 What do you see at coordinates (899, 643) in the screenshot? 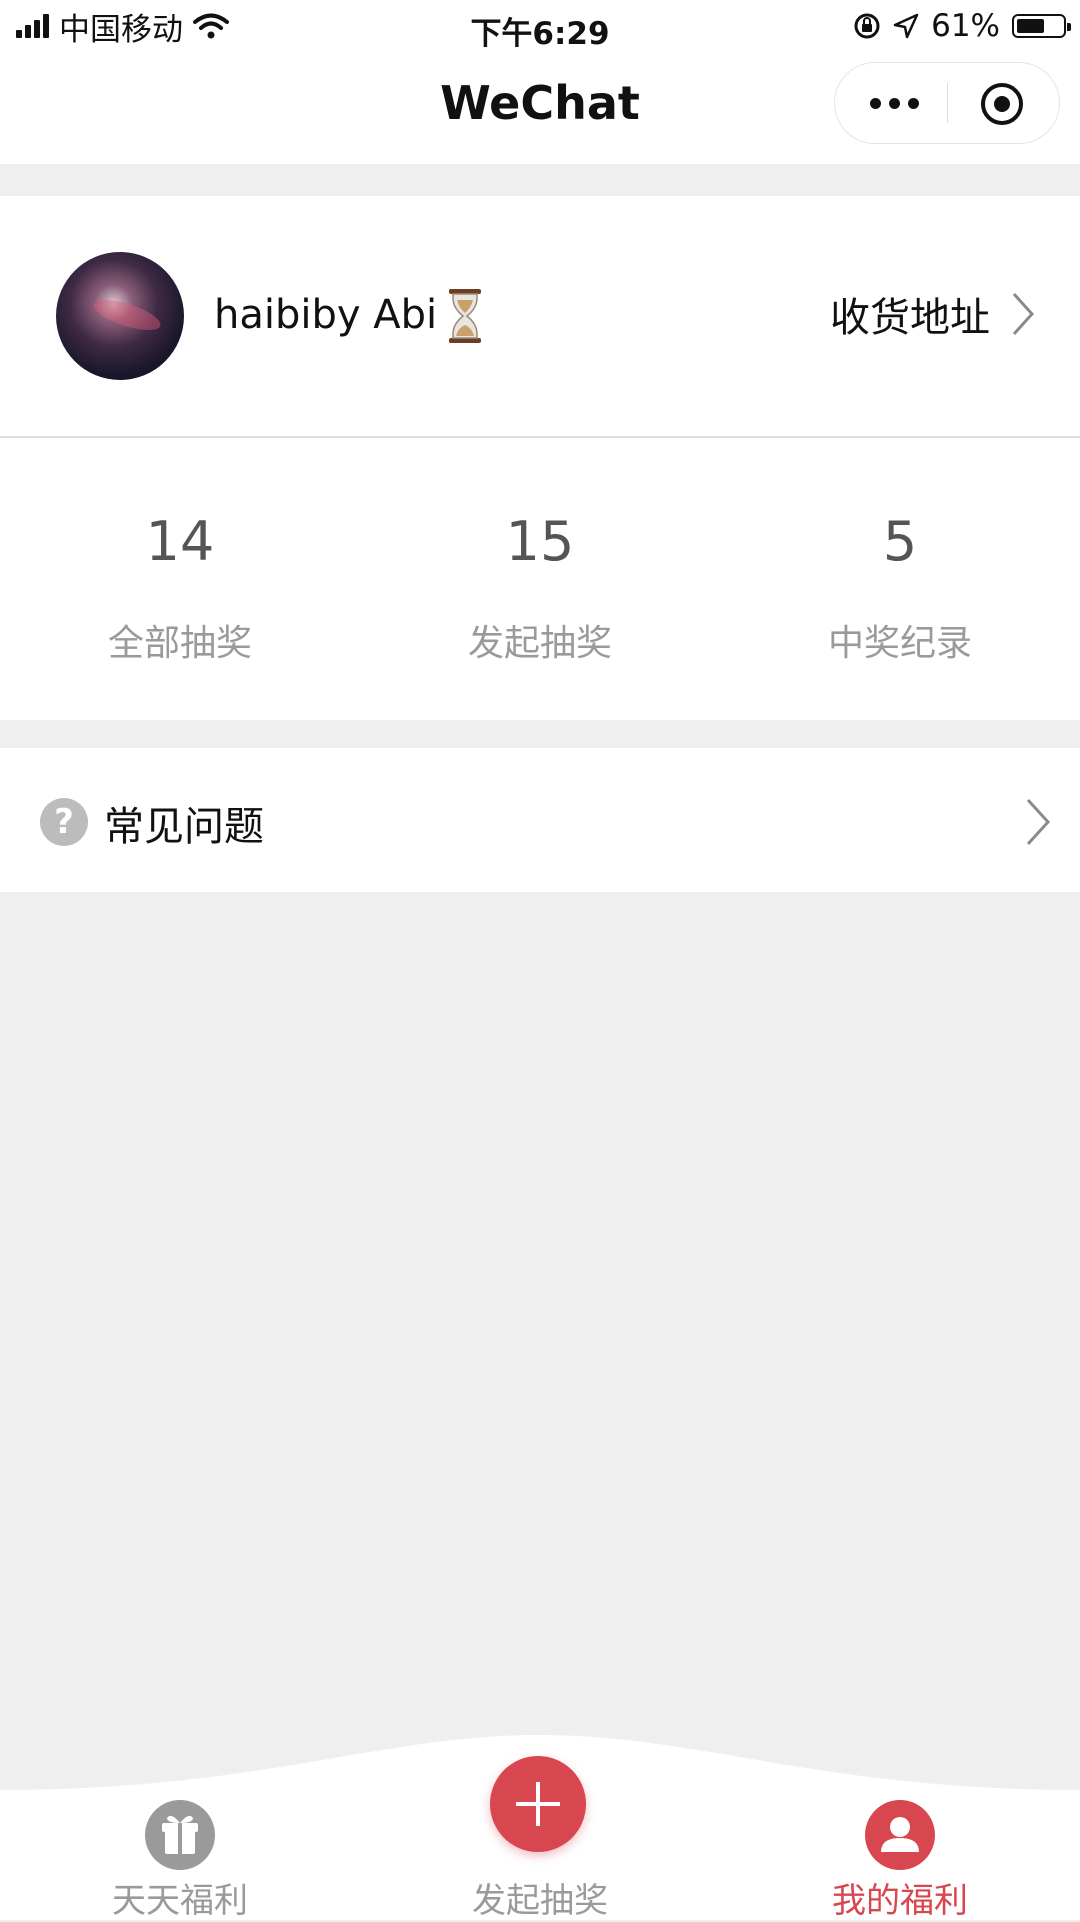
I see `stat-label: 中奖纪录` at bounding box center [899, 643].